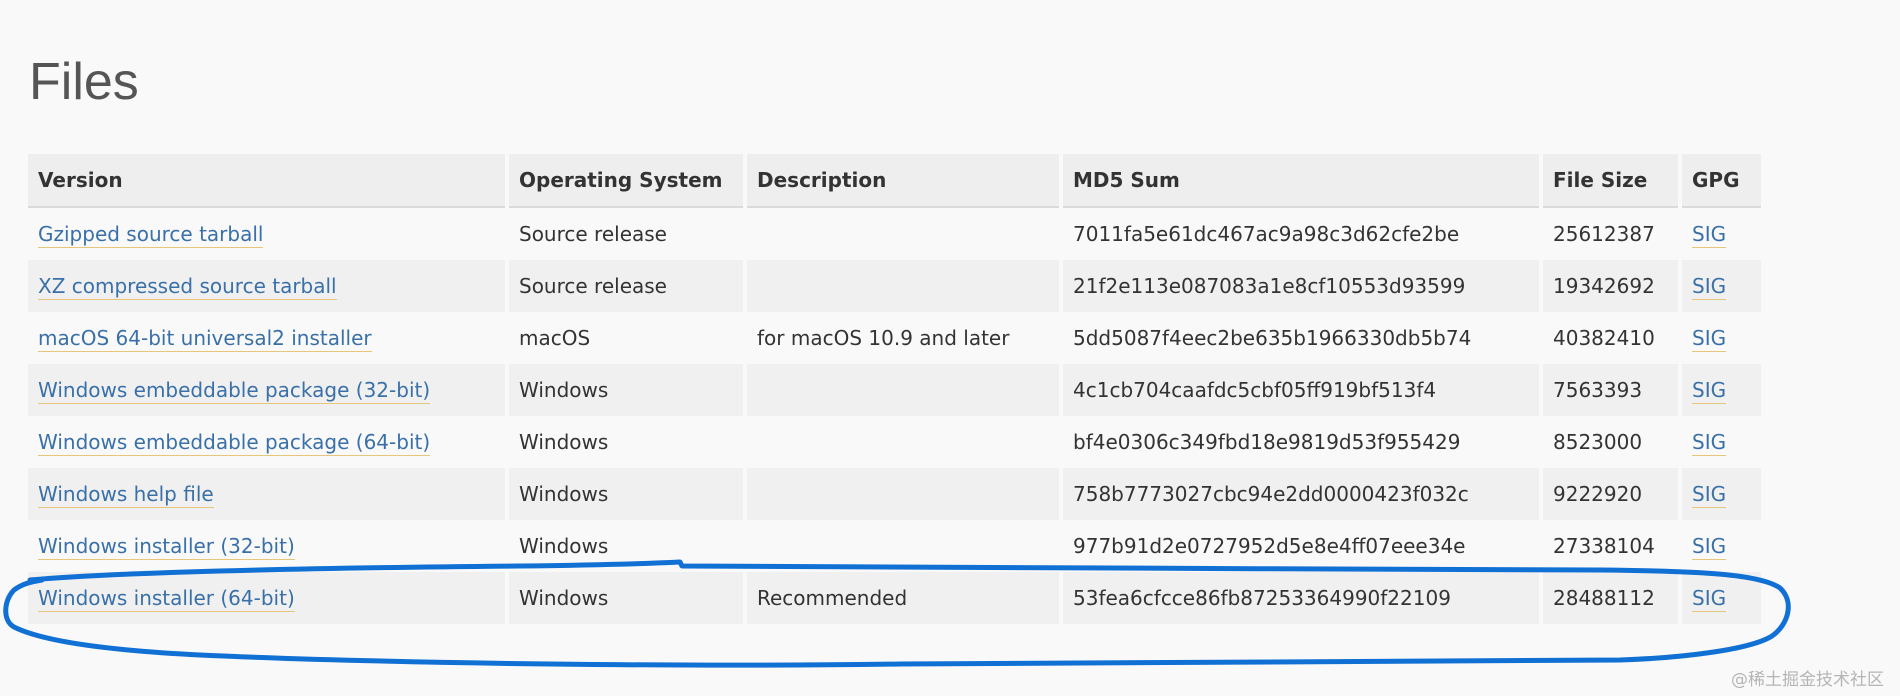 The image size is (1900, 696). I want to click on version-cell: Windows installer (64-bit), so click(266, 598).